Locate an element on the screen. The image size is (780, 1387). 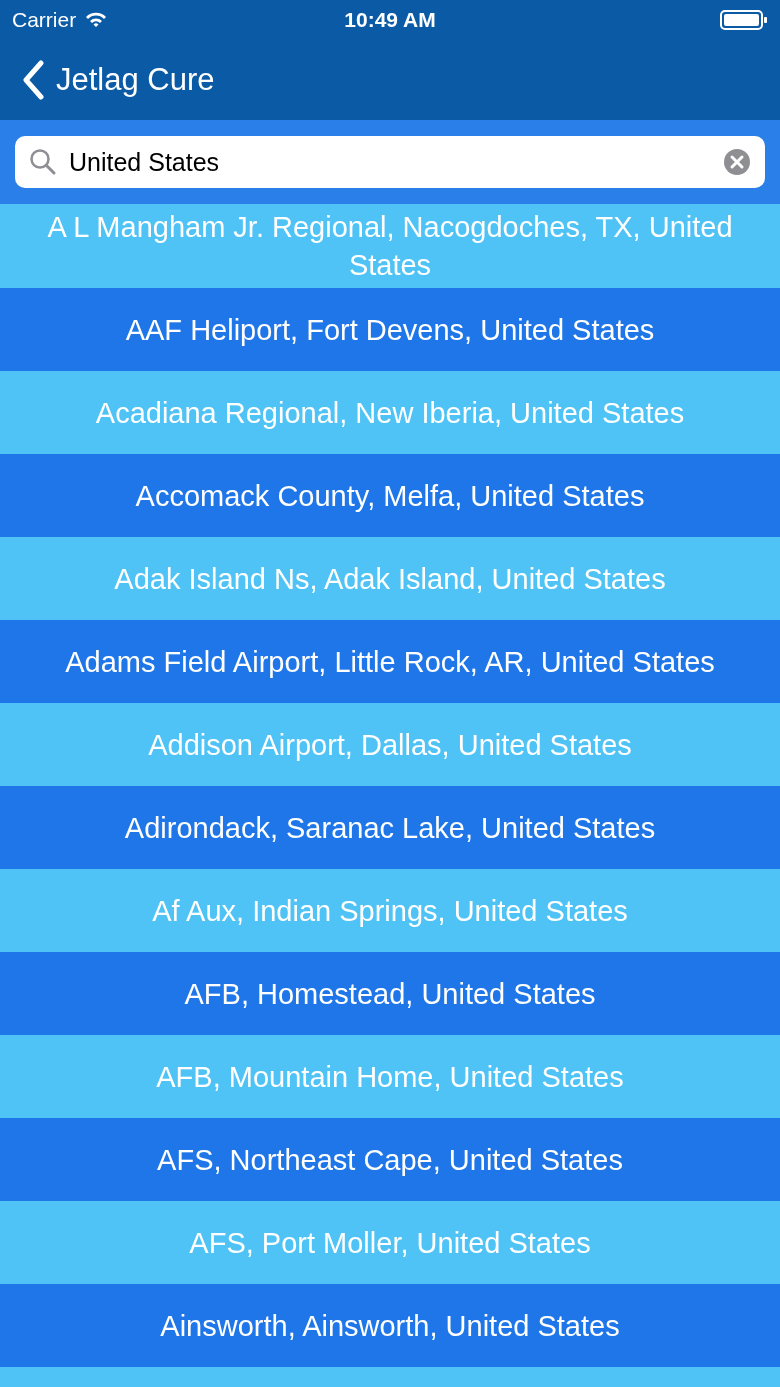
back-button: Jetlag Cure is located at coordinates (118, 80).